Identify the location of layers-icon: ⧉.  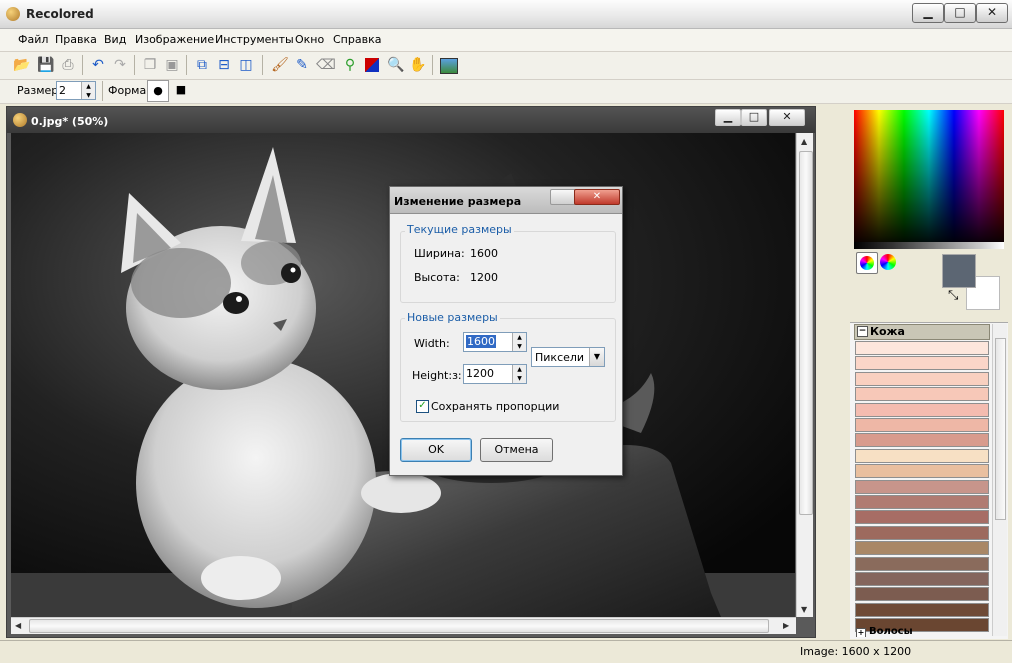
(202, 65).